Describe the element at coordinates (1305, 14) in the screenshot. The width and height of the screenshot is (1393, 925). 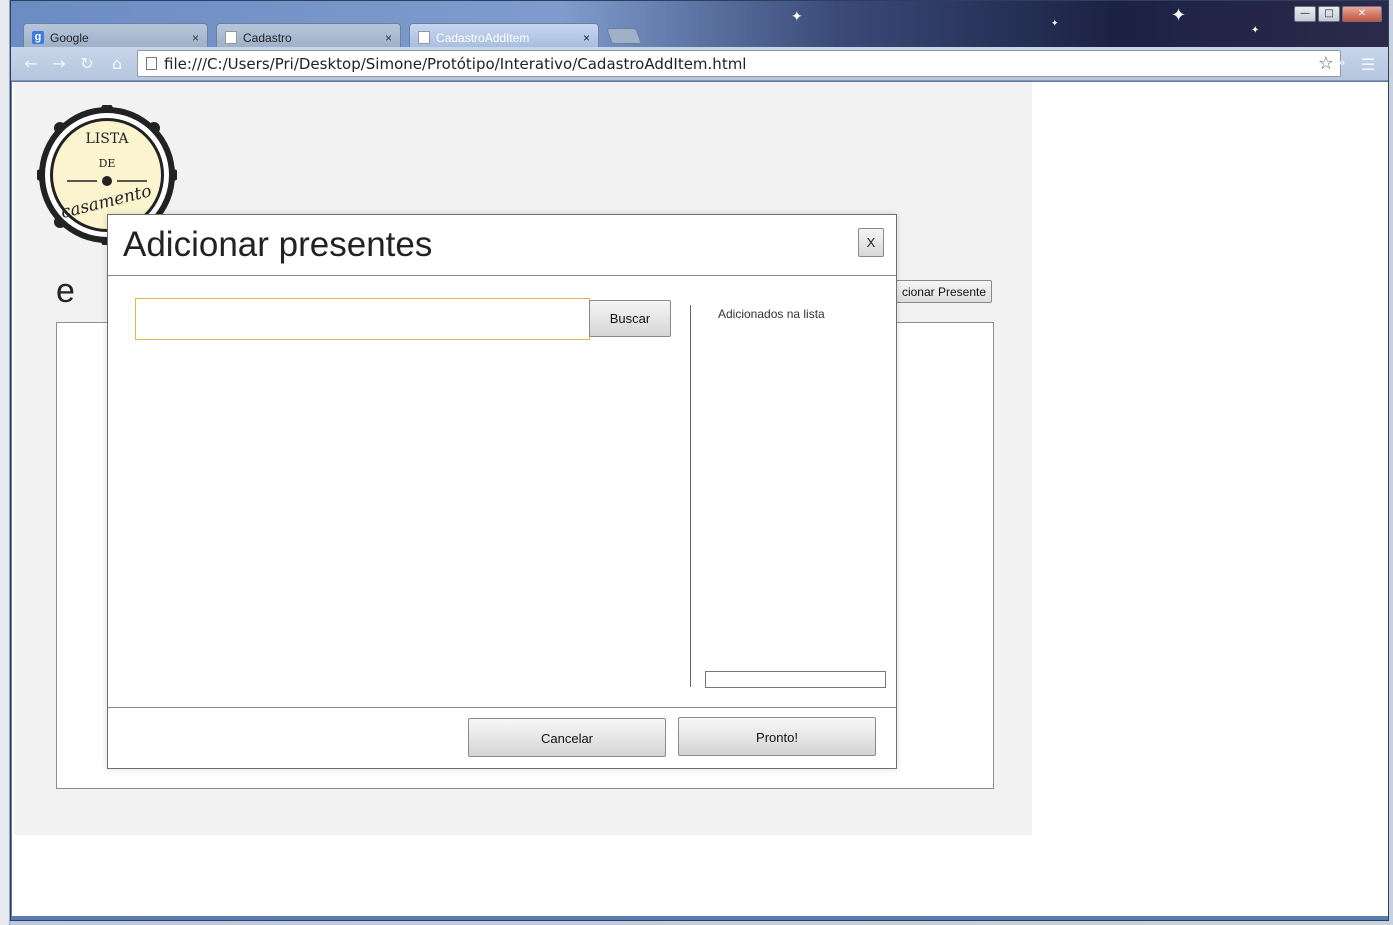
I see `minimize-button: —` at that location.